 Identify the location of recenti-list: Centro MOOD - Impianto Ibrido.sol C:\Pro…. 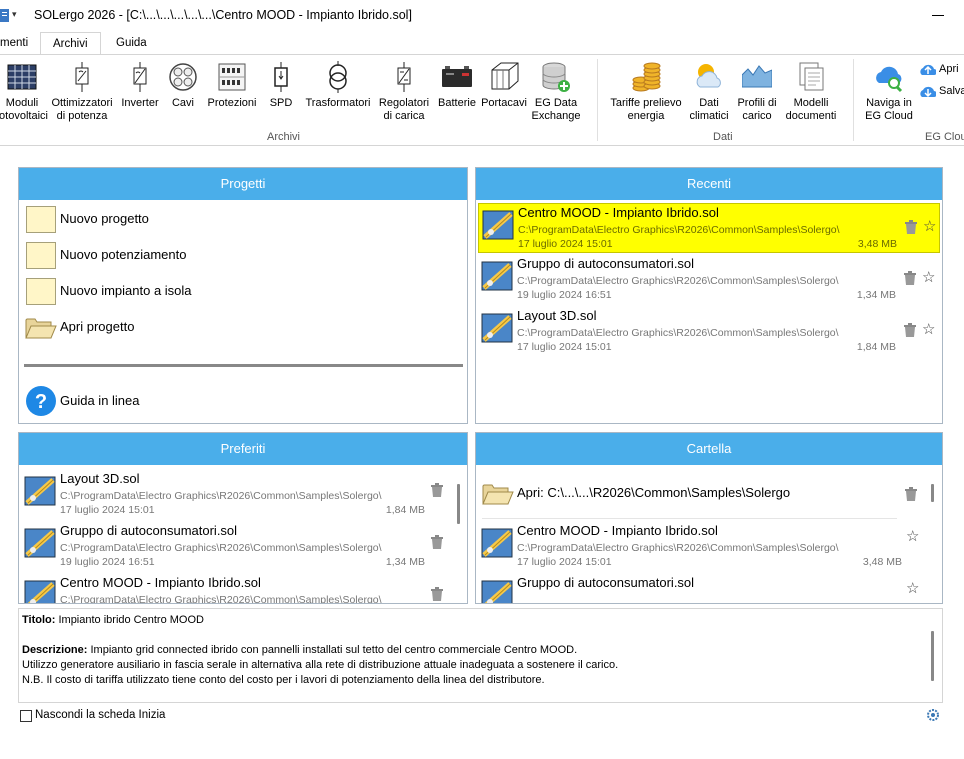
(709, 311).